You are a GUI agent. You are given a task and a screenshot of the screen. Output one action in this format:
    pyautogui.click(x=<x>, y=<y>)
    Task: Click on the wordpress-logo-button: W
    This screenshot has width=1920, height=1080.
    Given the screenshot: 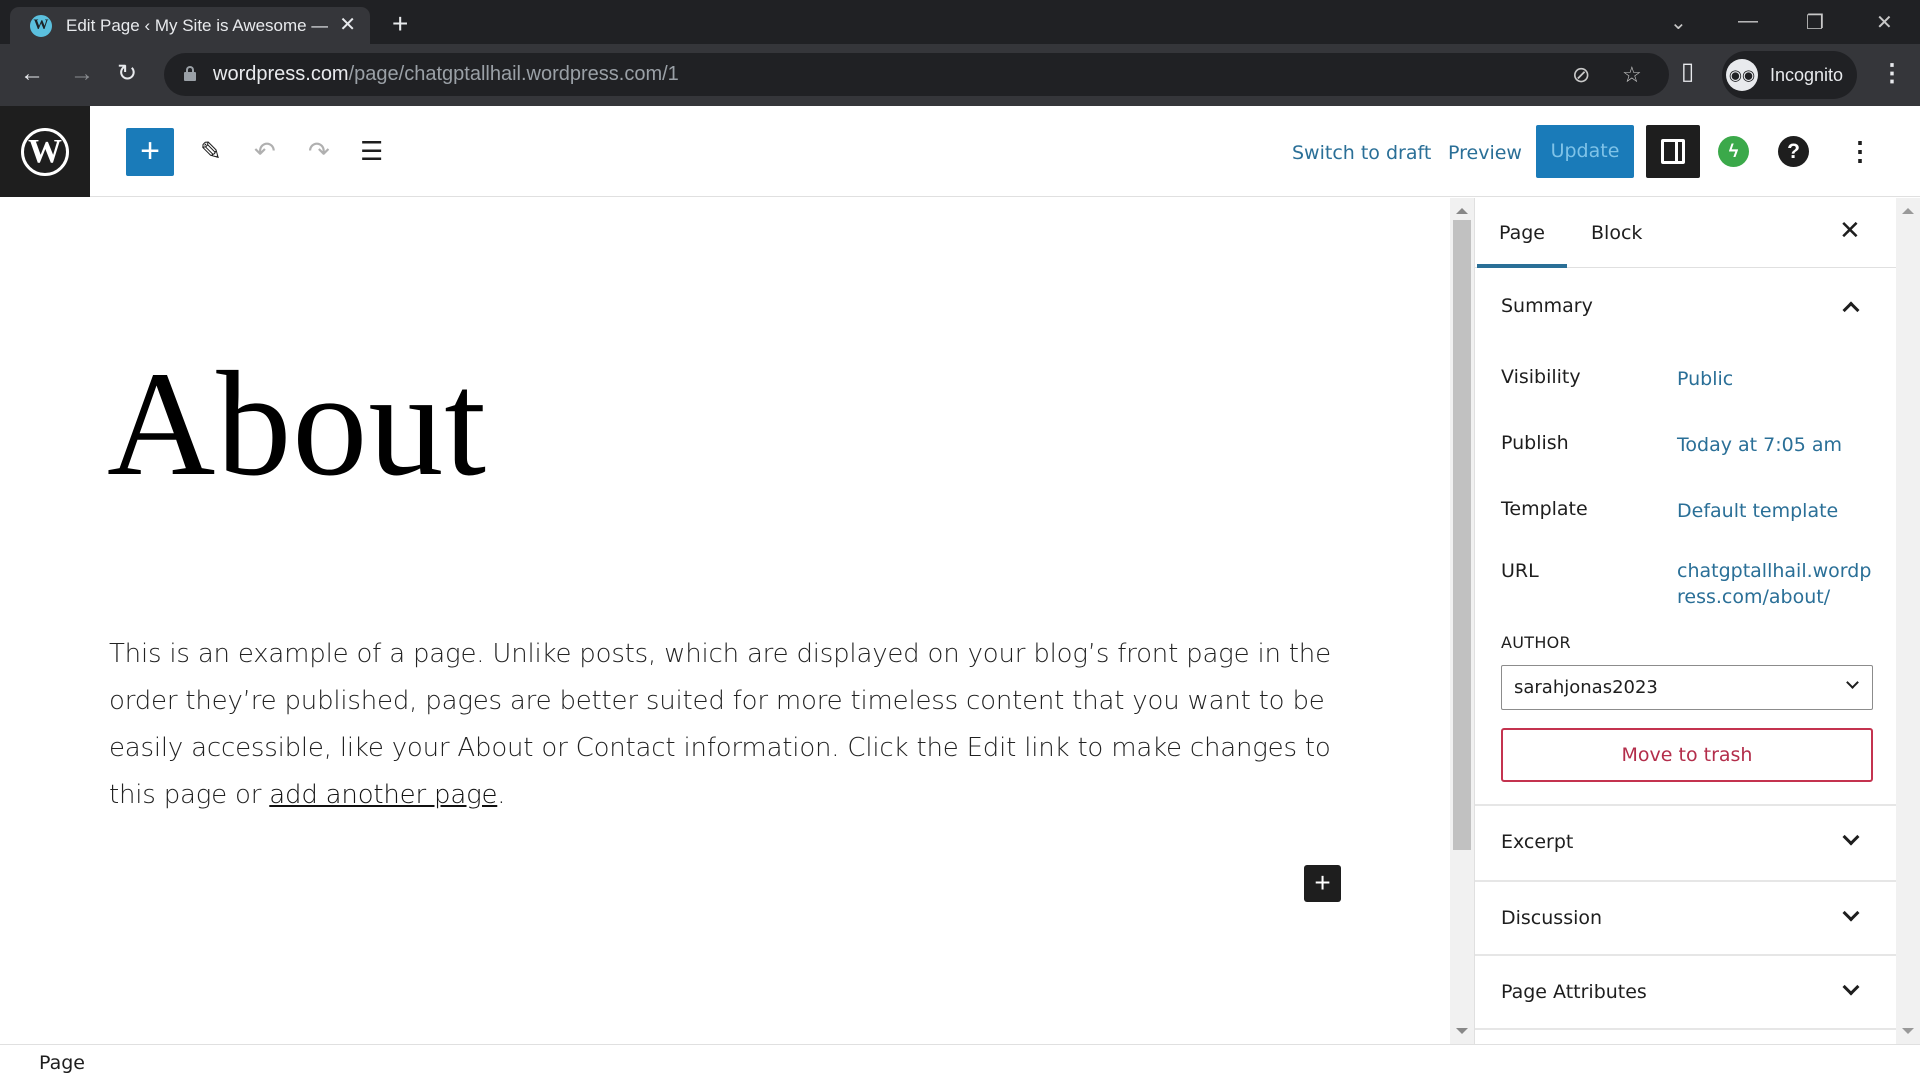 What is the action you would take?
    pyautogui.click(x=45, y=151)
    